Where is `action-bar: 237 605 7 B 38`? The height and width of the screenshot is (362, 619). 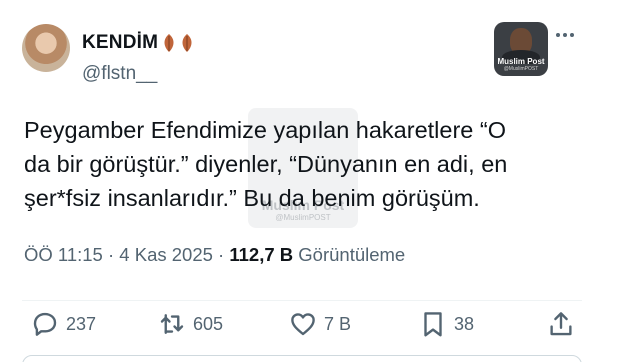
action-bar: 237 605 7 B 38 is located at coordinates (302, 320).